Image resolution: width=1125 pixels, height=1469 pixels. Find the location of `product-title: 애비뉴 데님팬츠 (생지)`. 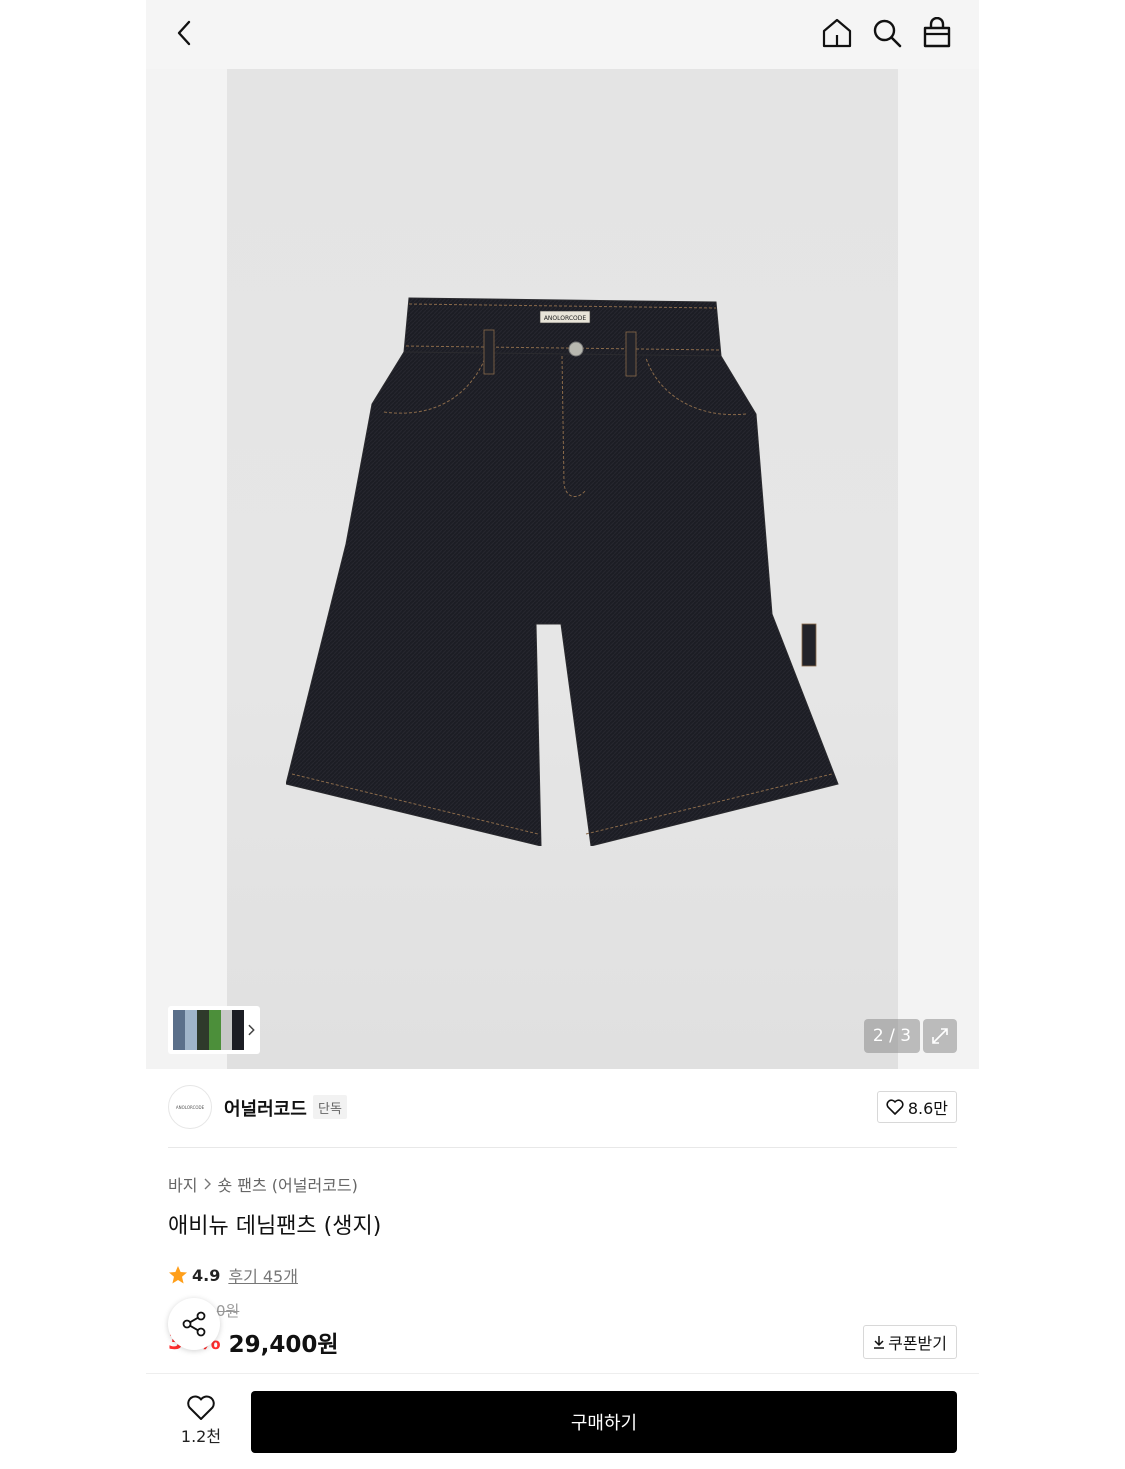

product-title: 애비뉴 데님팬츠 (생지) is located at coordinates (275, 1226).